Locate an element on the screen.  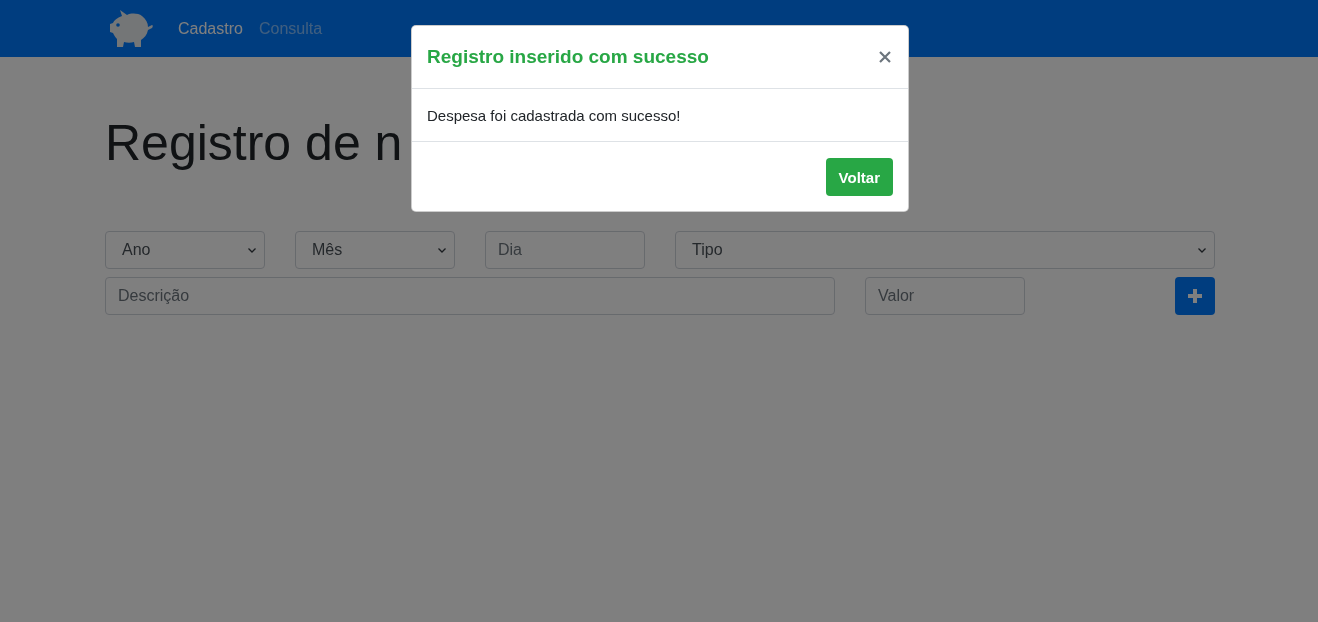
input-field: Descrição is located at coordinates (470, 296).